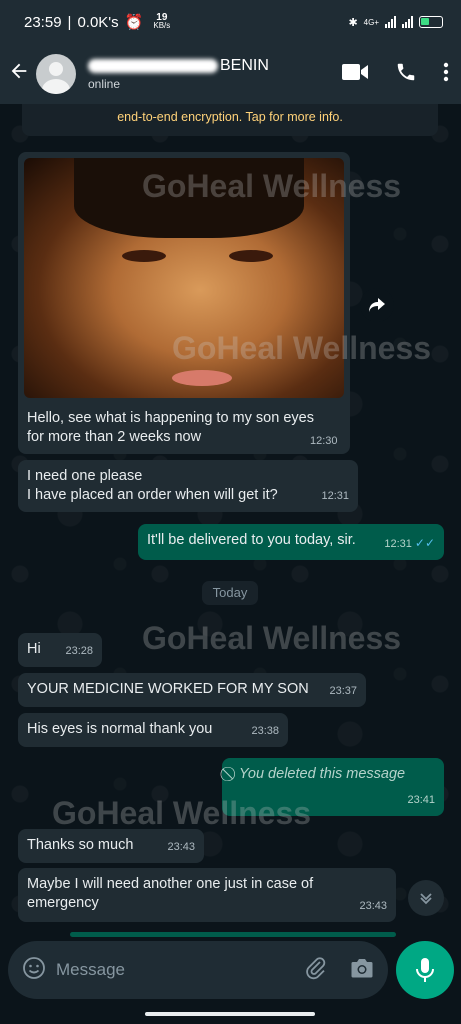  What do you see at coordinates (98, 22) in the screenshot?
I see `network-speed: 0.0K's` at bounding box center [98, 22].